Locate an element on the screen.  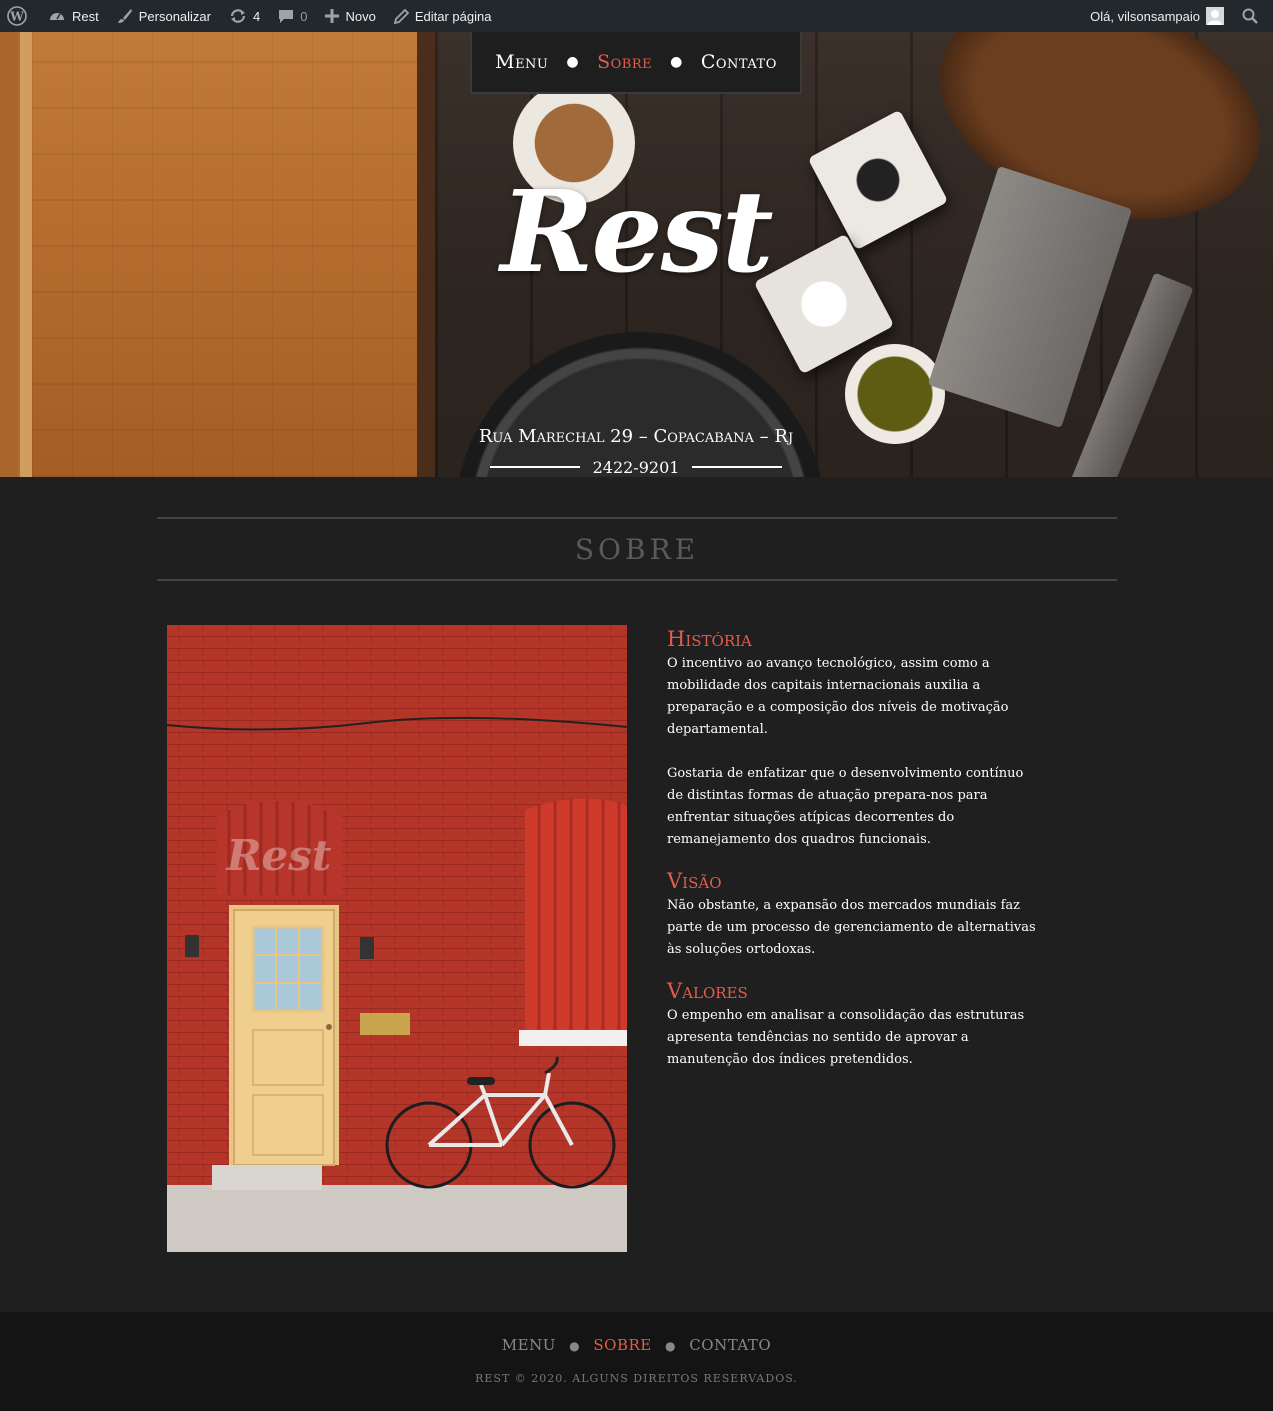
footer-nav-item-contato: CONTATO is located at coordinates (730, 1345).